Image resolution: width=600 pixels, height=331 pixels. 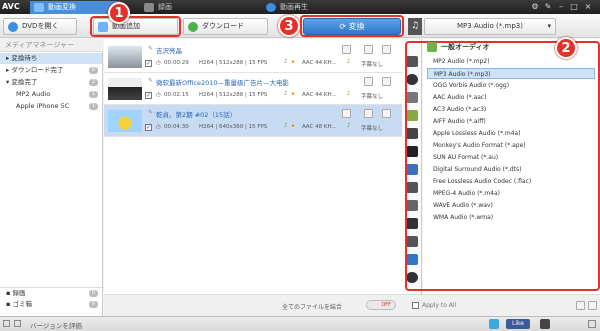 What do you see at coordinates (24, 82) in the screenshot?
I see `sidebar-item-label: 変換完了` at bounding box center [24, 82].